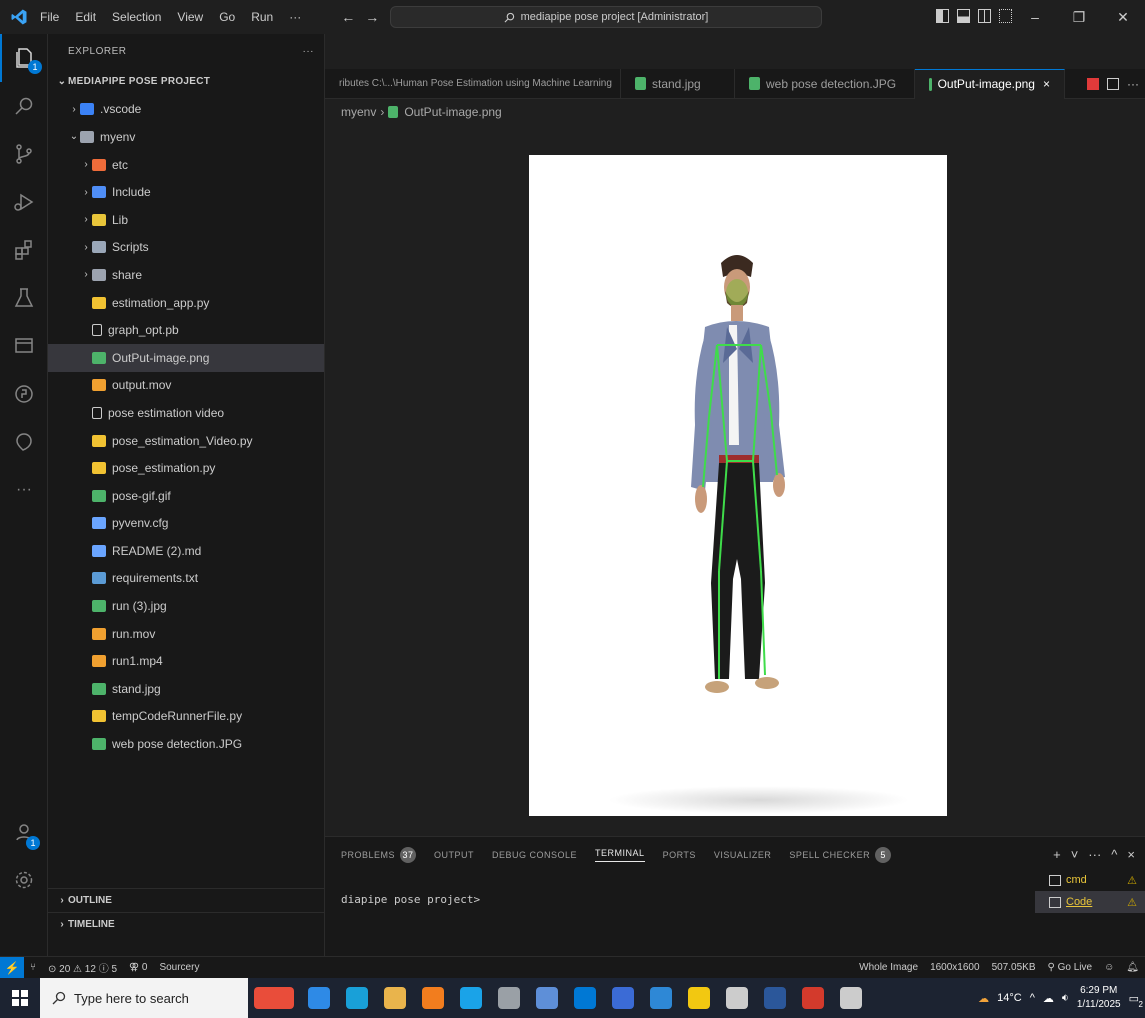  Describe the element at coordinates (1057, 854) in the screenshot. I see `new-terminal-icon: +` at that location.